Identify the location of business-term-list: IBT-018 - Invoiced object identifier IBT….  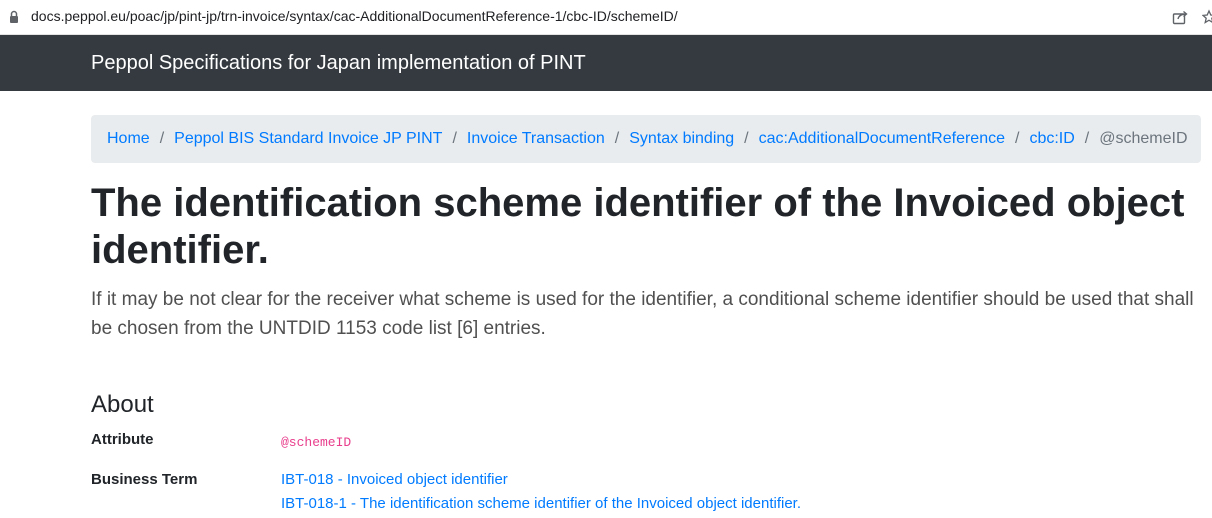
(541, 492).